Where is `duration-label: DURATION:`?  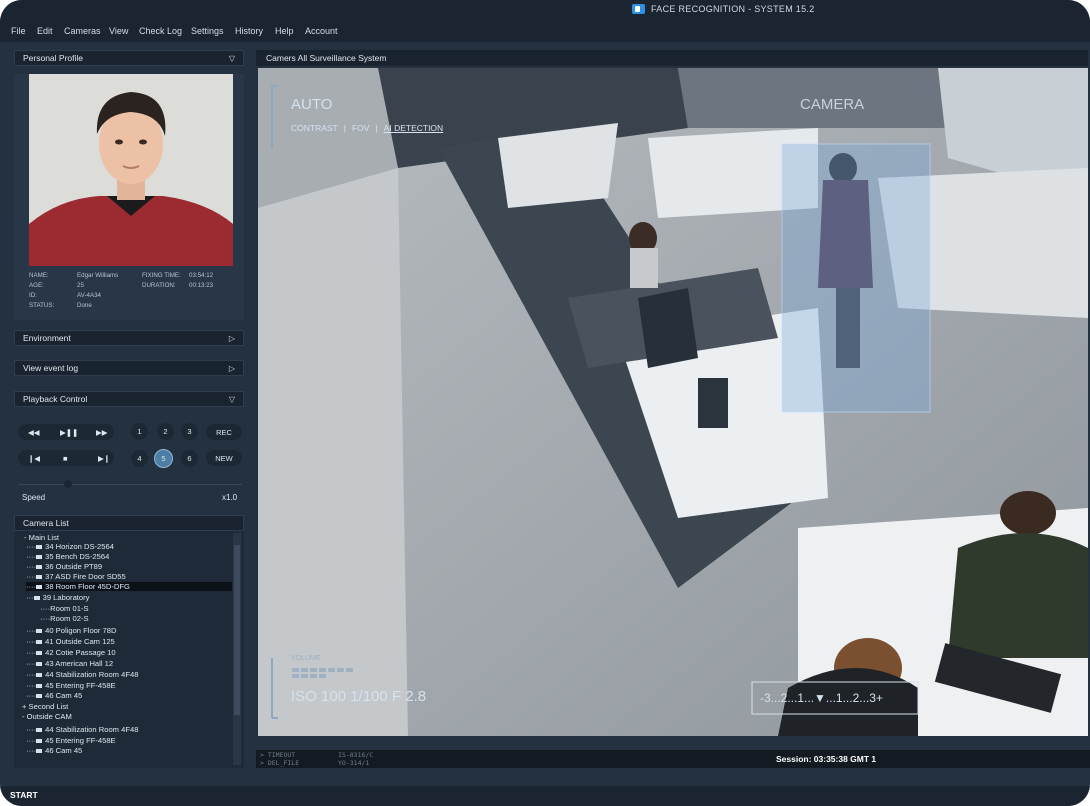 duration-label: DURATION: is located at coordinates (159, 285).